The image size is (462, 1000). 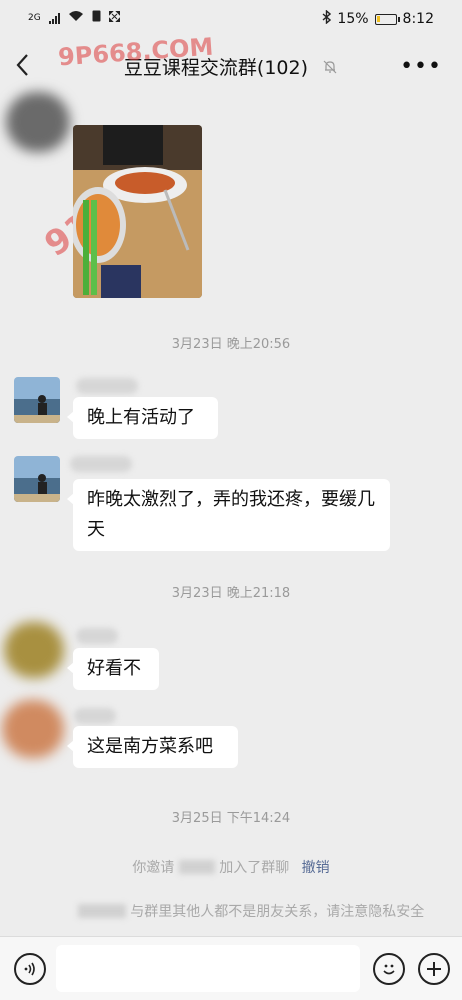 I want to click on plus-icon, so click(x=434, y=969).